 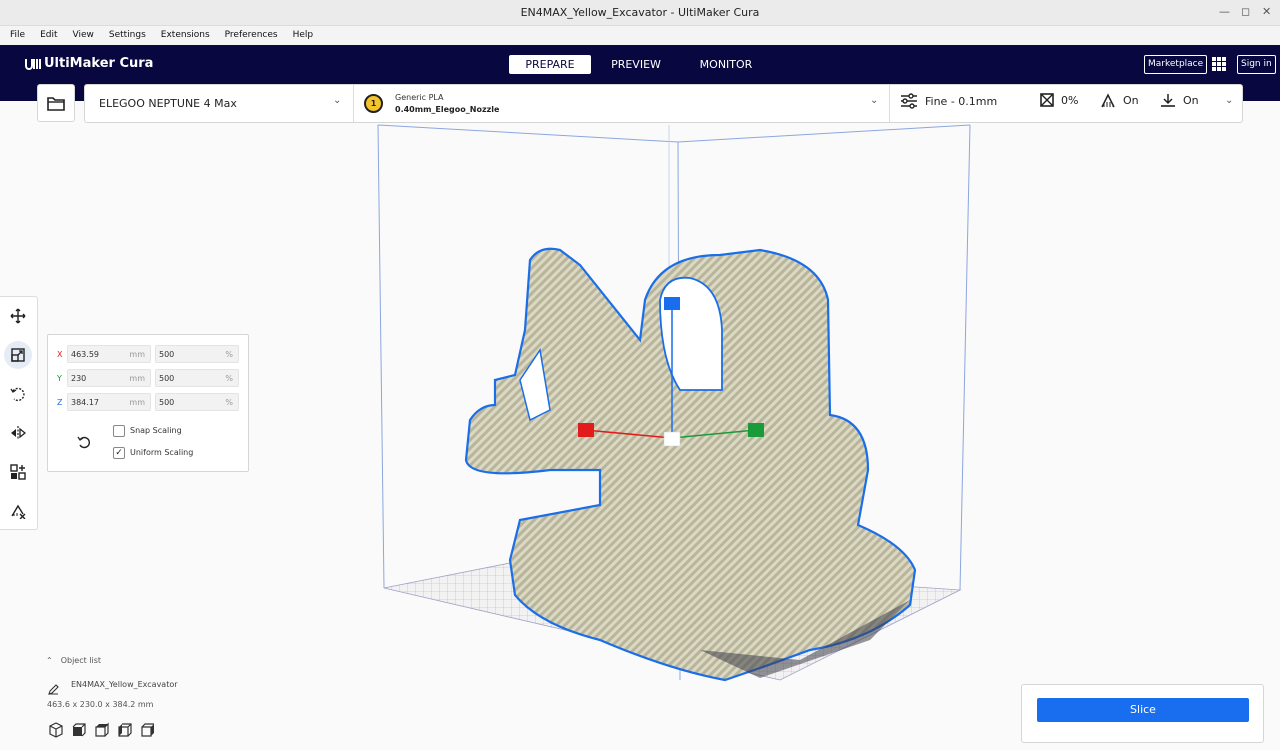 I want to click on menu-help: Help, so click(x=303, y=37).